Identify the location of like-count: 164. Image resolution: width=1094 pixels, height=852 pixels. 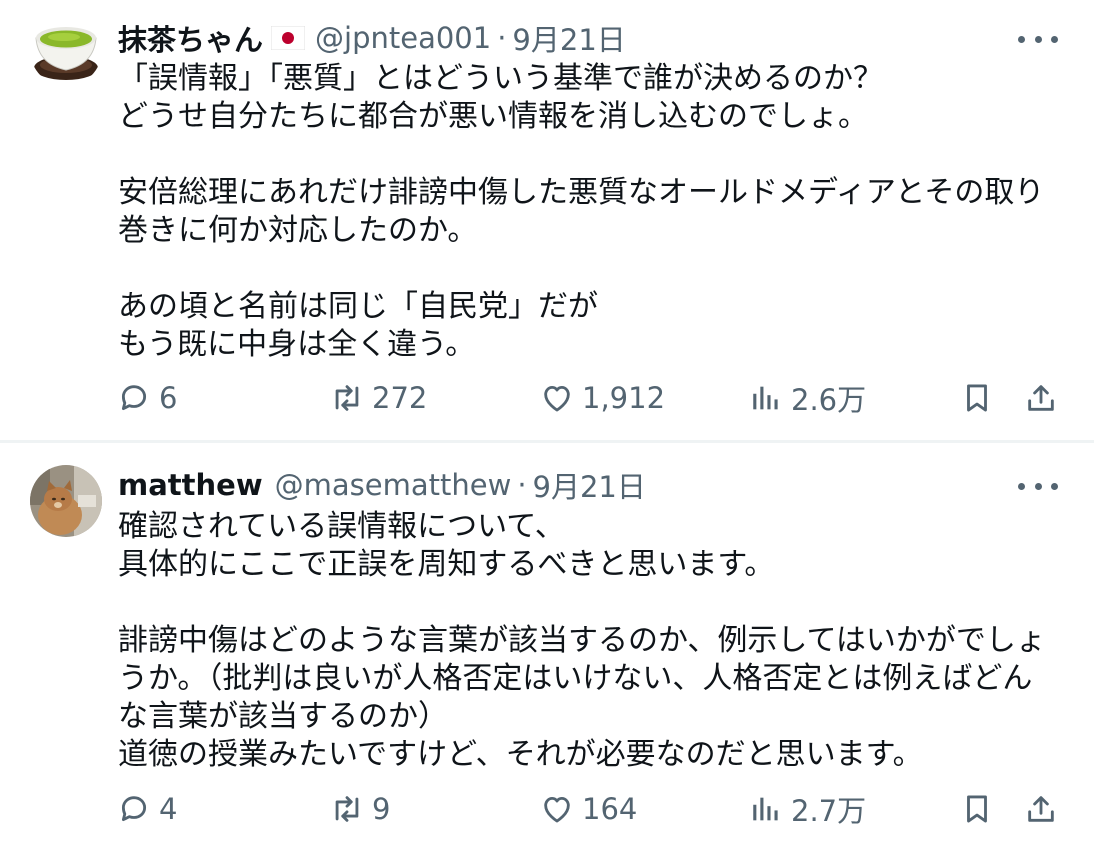
(610, 809).